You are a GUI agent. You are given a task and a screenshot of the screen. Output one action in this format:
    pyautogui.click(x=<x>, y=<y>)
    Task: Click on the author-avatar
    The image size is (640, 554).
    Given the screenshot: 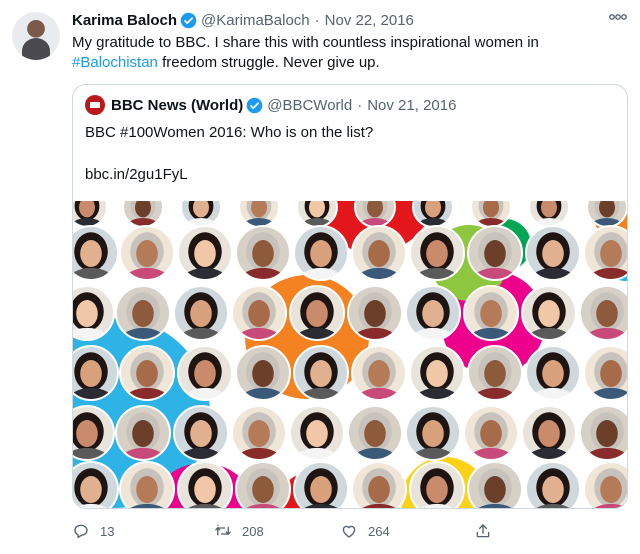 What is the action you would take?
    pyautogui.click(x=36, y=36)
    